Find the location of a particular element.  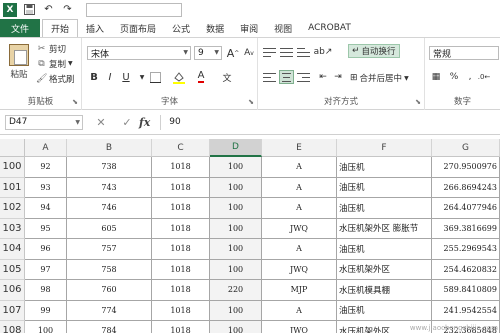

cell-g: 270.9500976 is located at coordinates (466, 167).